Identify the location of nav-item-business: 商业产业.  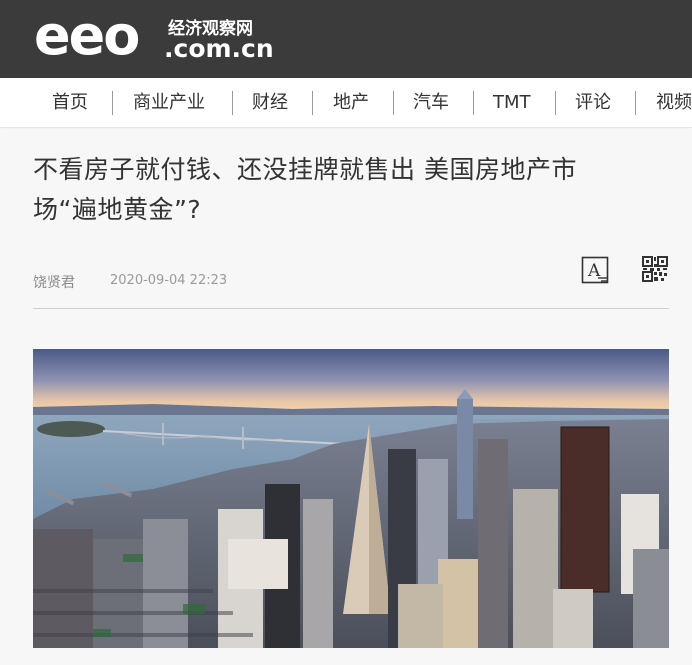
(169, 103).